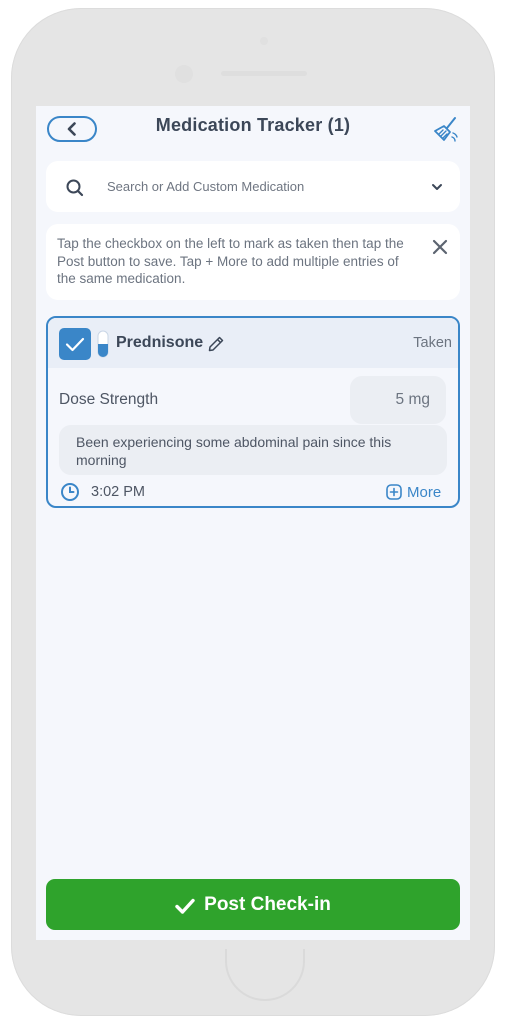  I want to click on broom-icon, so click(446, 129).